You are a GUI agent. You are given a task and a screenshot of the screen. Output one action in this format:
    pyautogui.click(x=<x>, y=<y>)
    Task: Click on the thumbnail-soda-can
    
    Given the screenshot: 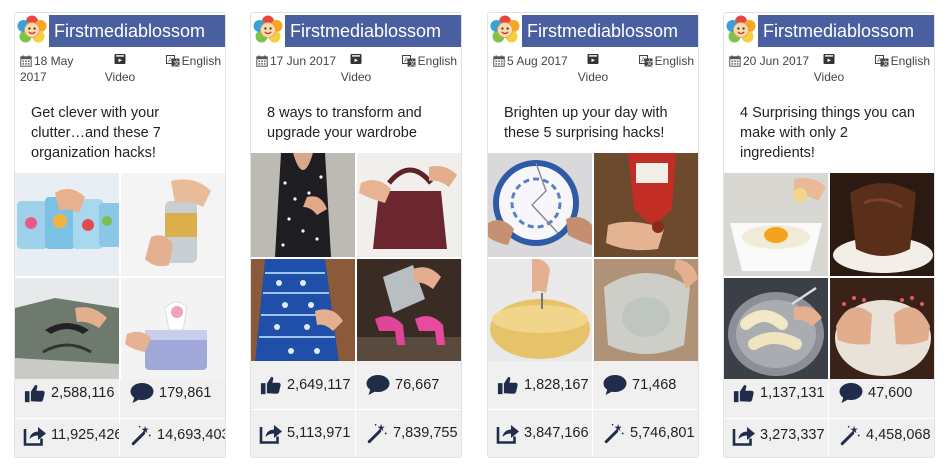 What is the action you would take?
    pyautogui.click(x=173, y=224)
    